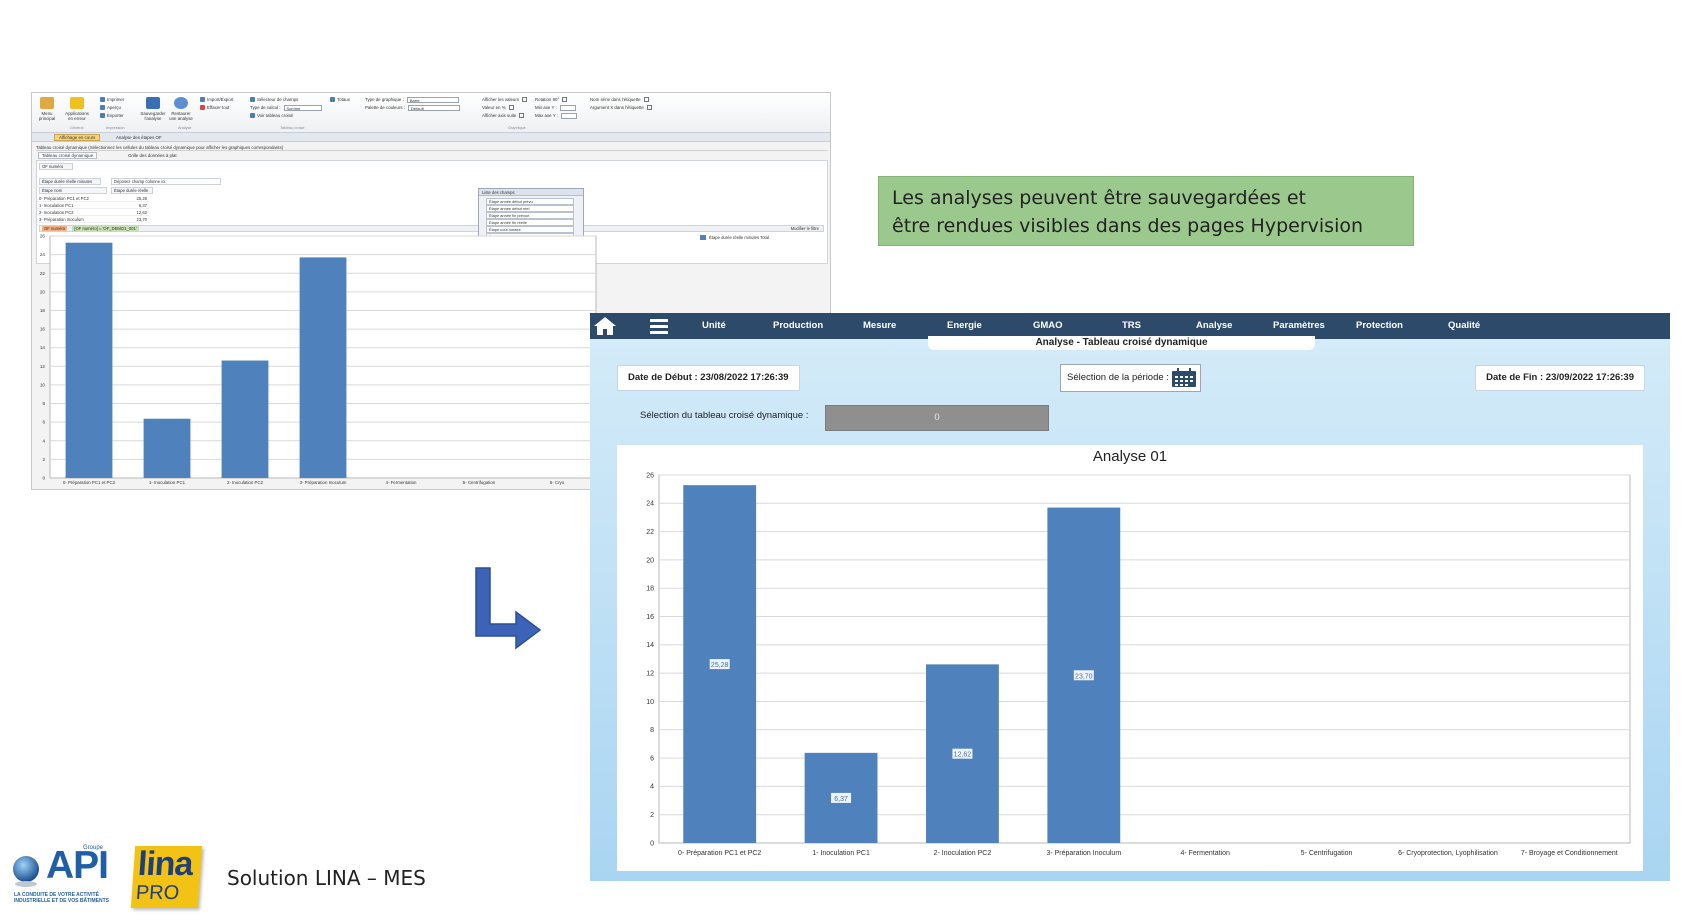 The image size is (1700, 914). Describe the element at coordinates (132, 190) in the screenshot. I see `value-header: Étape durée réelle` at that location.